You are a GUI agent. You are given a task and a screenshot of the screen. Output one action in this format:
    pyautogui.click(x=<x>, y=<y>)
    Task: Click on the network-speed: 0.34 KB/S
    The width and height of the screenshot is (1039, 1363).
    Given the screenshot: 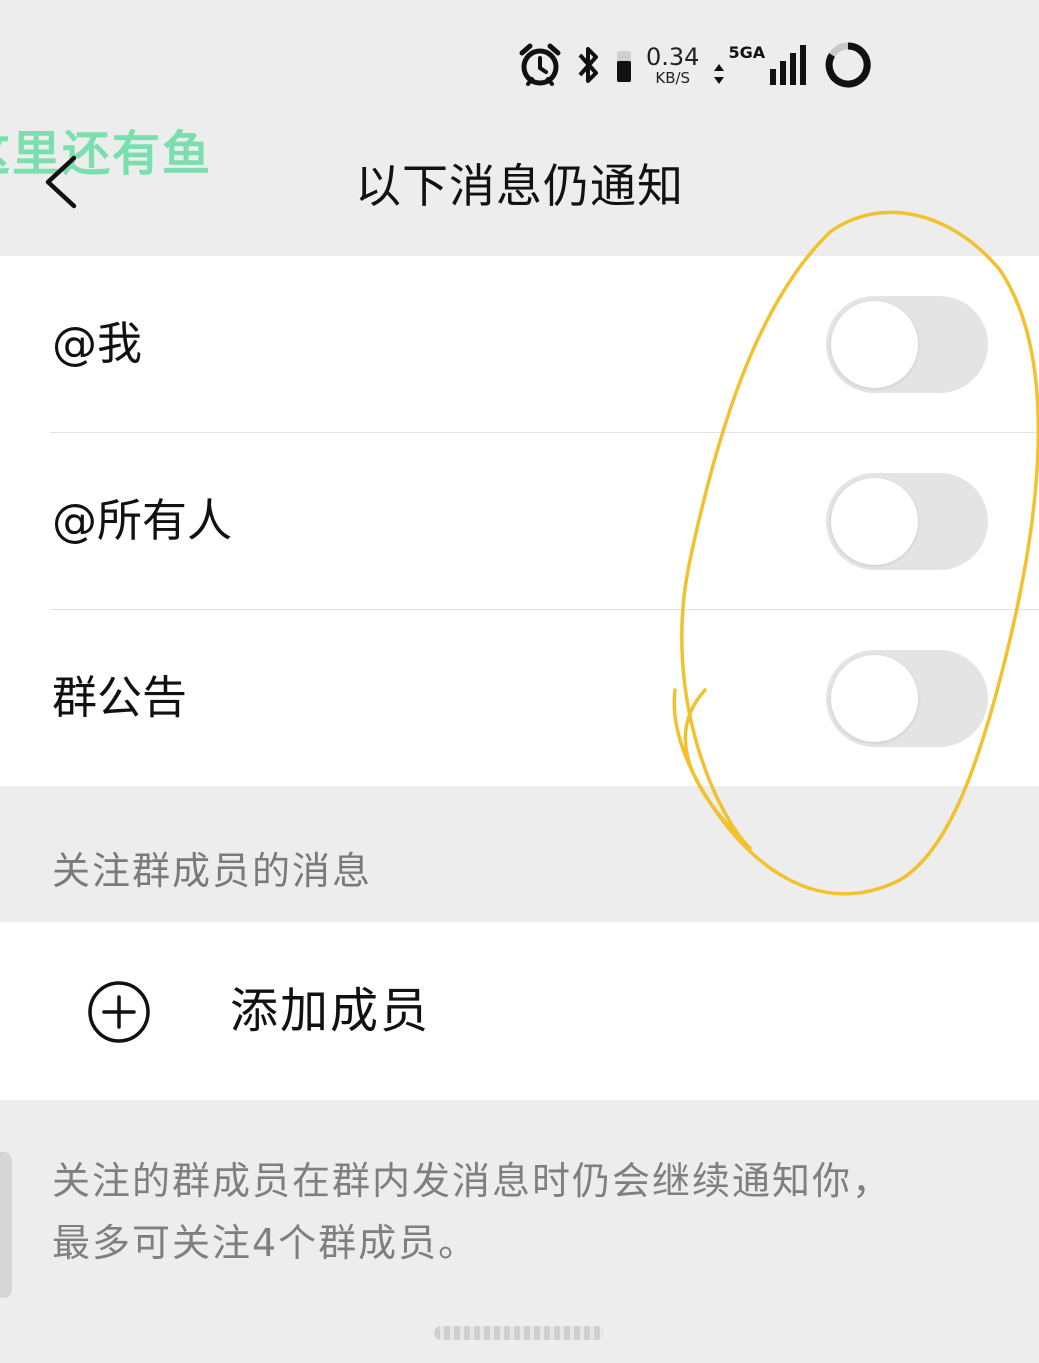 What is the action you would take?
    pyautogui.click(x=672, y=65)
    